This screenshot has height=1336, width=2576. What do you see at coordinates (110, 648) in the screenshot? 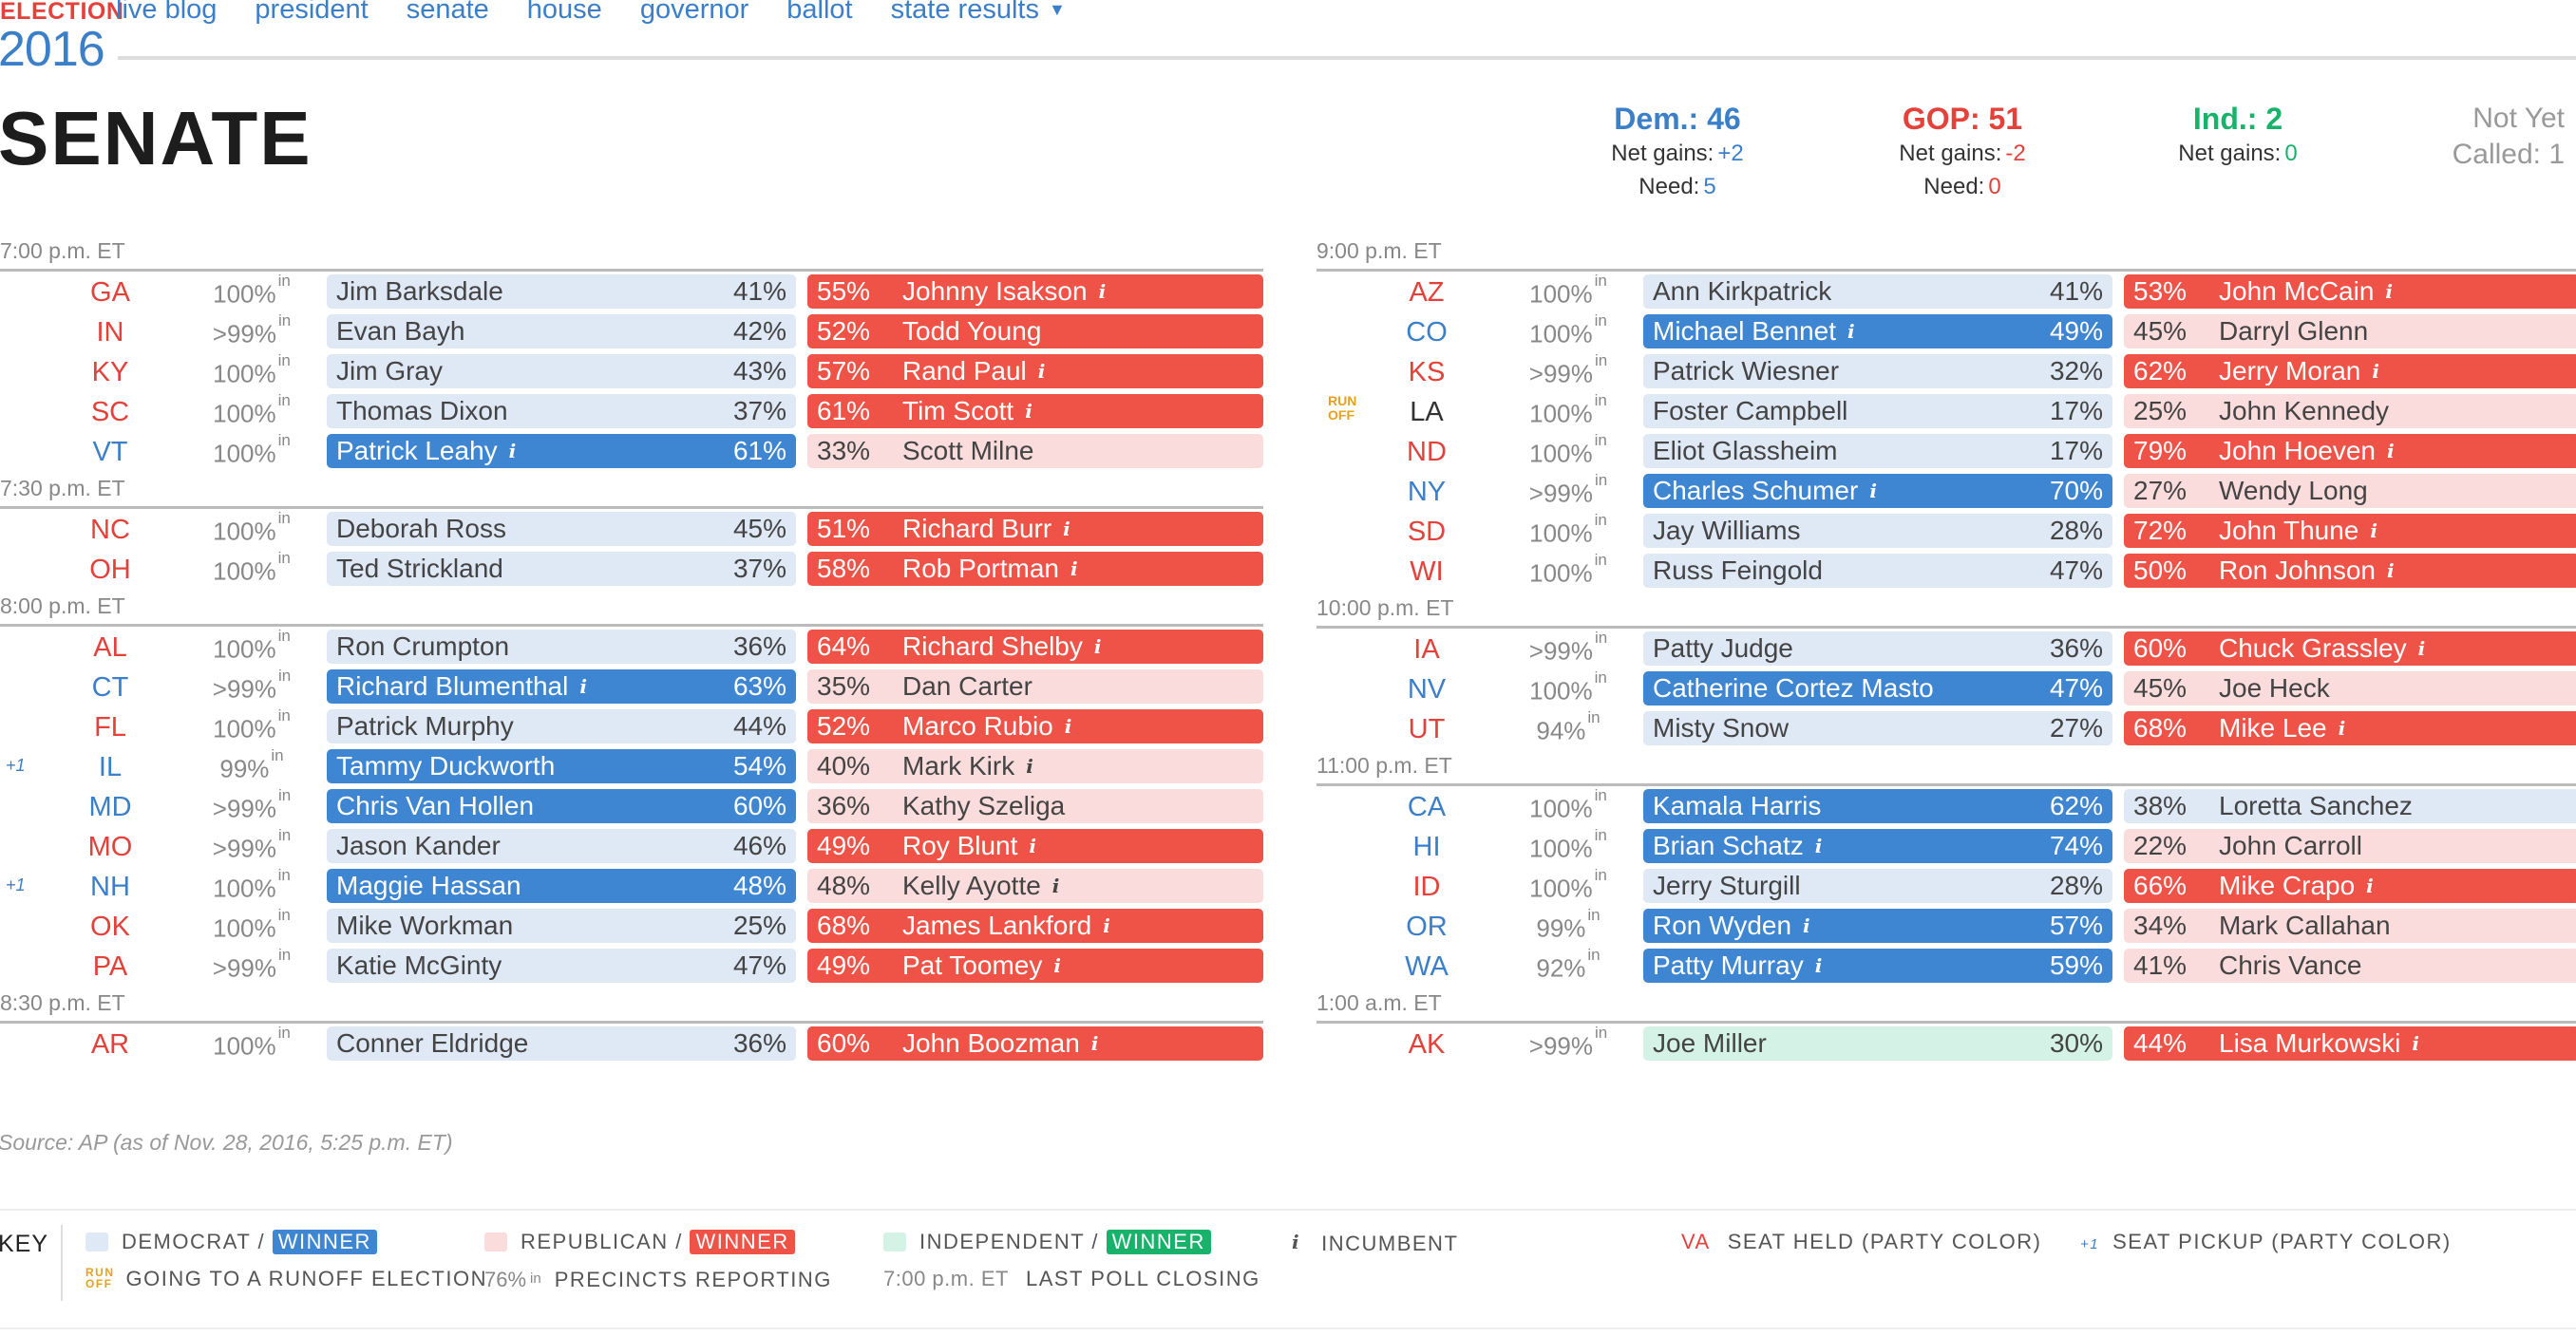
I see `state-abbr: AL` at bounding box center [110, 648].